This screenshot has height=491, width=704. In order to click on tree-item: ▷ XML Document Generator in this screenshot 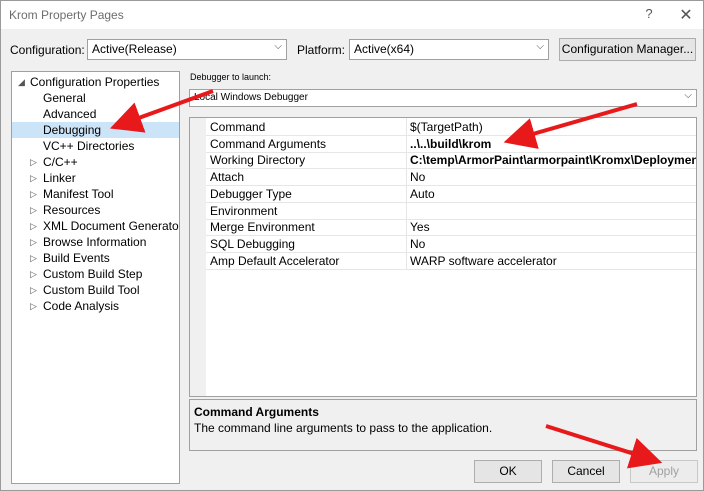, I will do `click(95, 226)`.